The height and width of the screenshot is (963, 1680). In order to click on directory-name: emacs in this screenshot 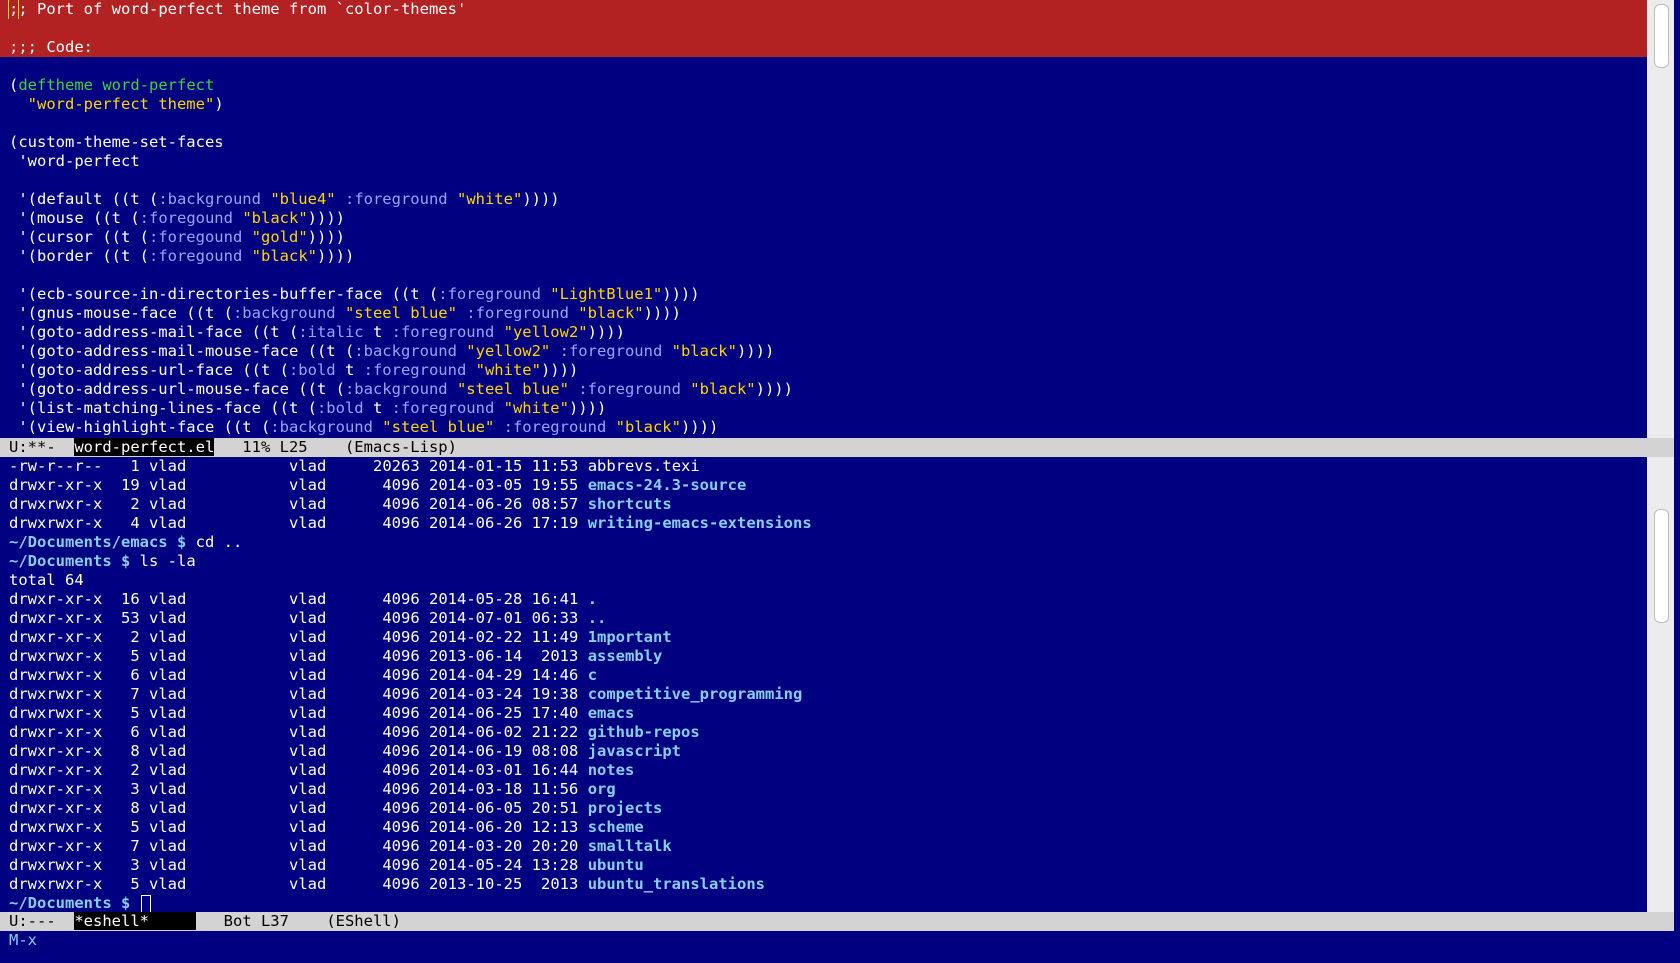, I will do `click(611, 713)`.